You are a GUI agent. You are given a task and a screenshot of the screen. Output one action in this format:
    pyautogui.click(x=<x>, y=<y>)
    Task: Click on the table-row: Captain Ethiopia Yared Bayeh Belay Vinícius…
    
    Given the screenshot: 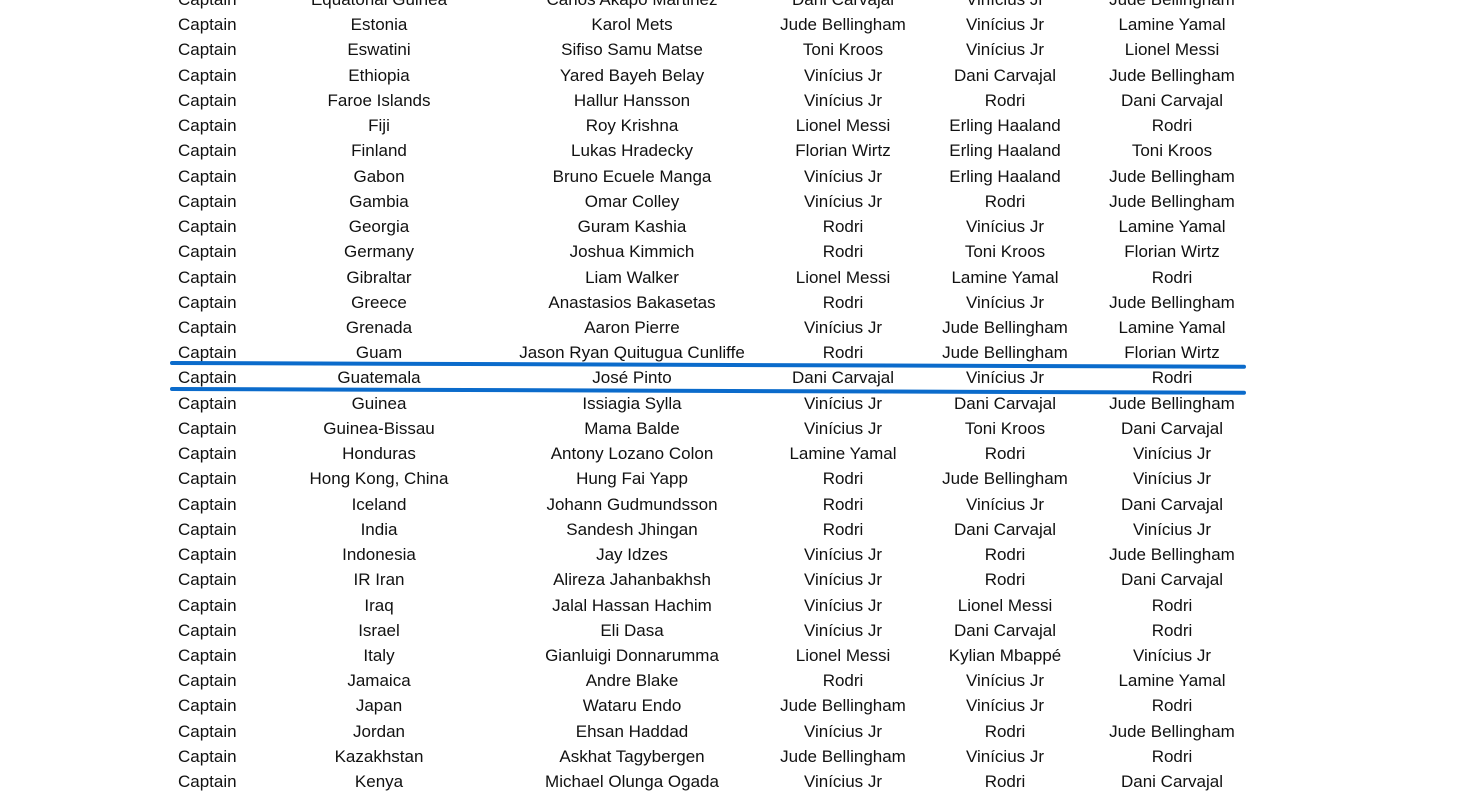 What is the action you would take?
    pyautogui.click(x=733, y=75)
    